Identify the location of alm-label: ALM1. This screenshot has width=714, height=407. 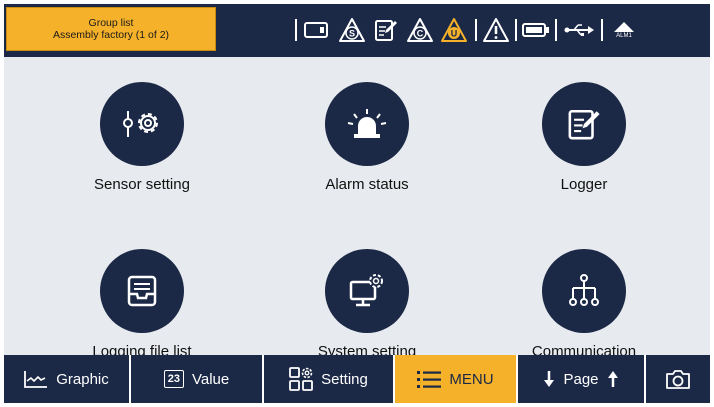
(624, 35).